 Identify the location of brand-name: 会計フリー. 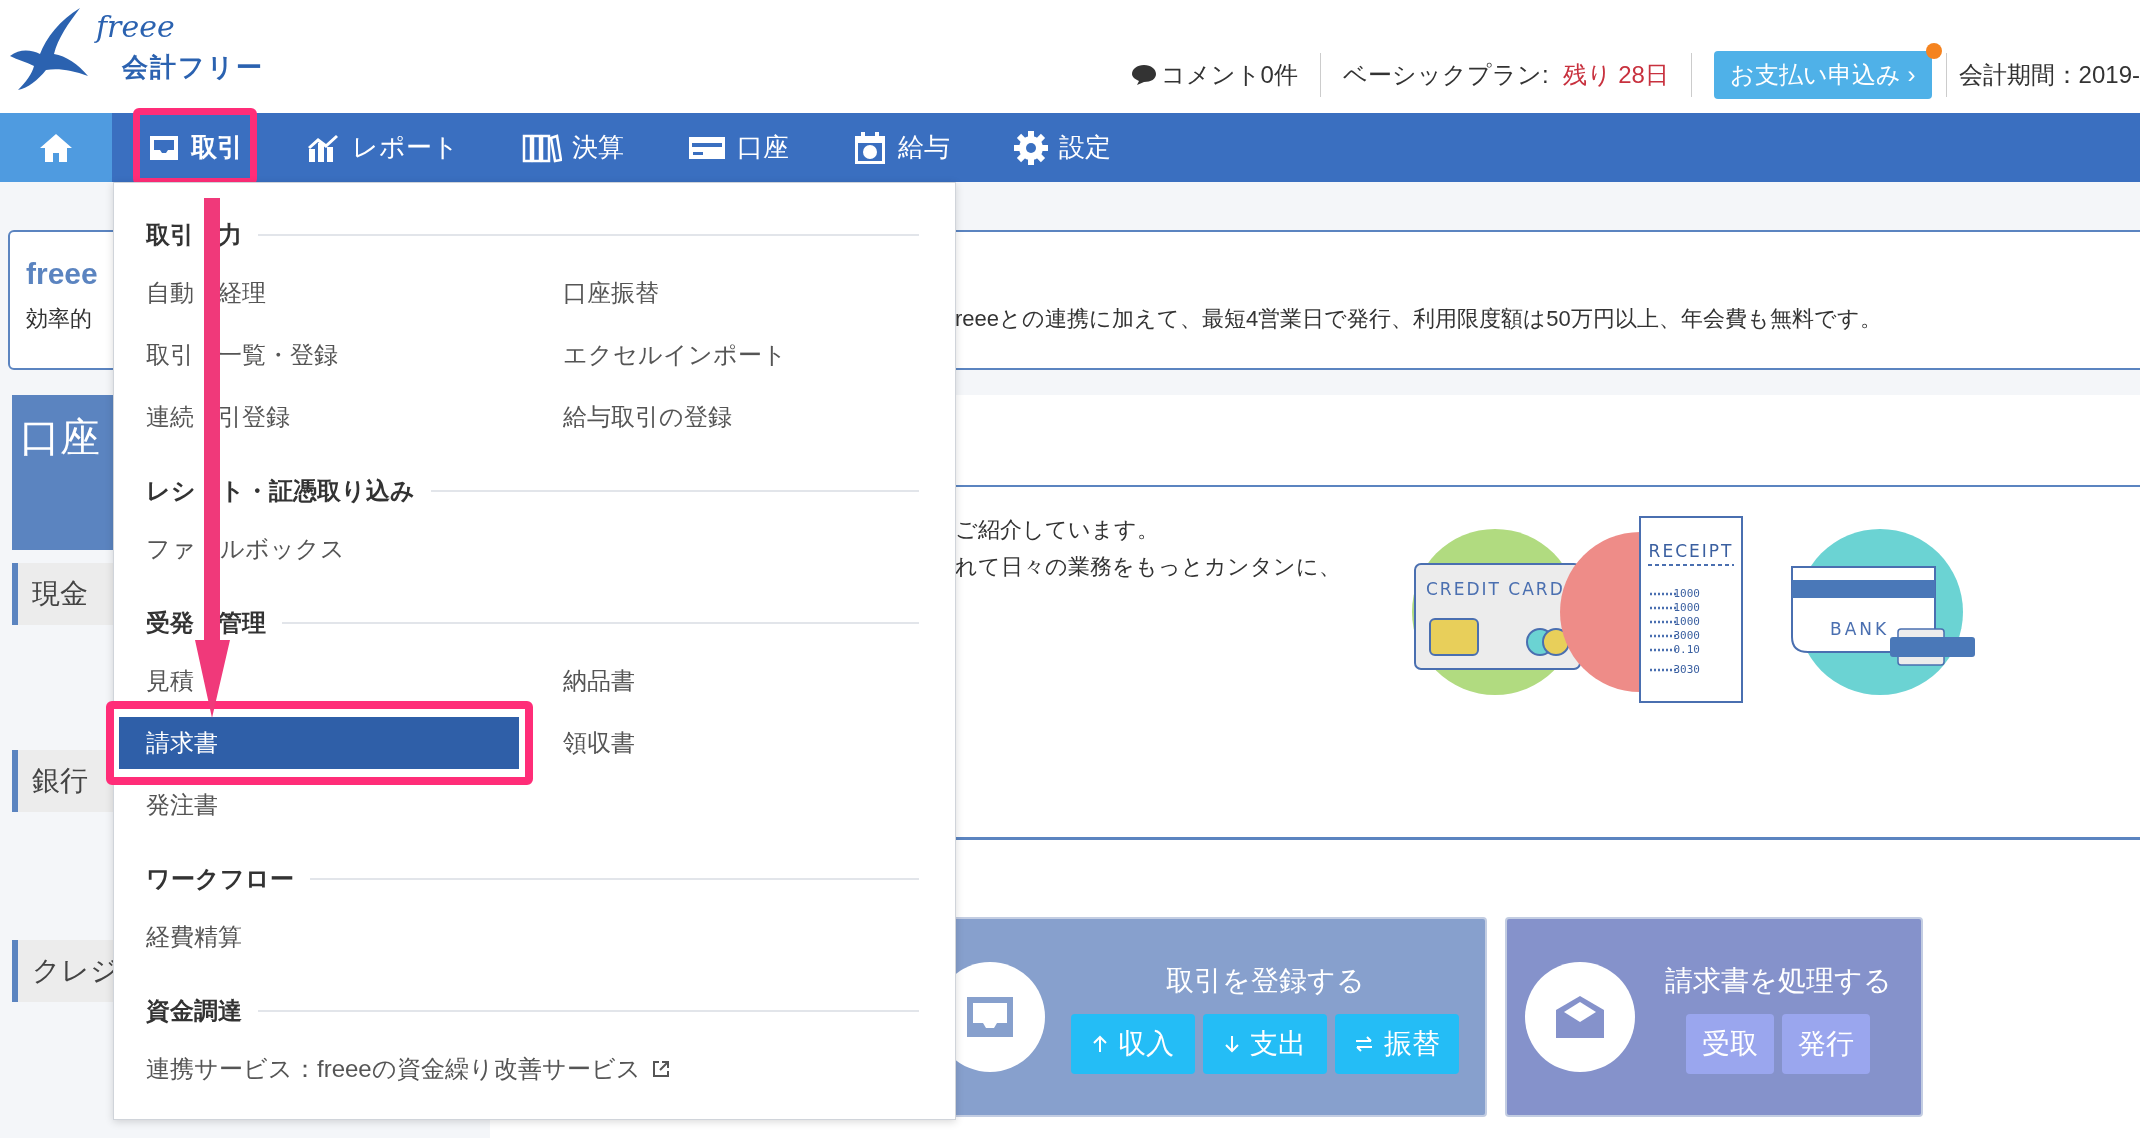
(193, 67).